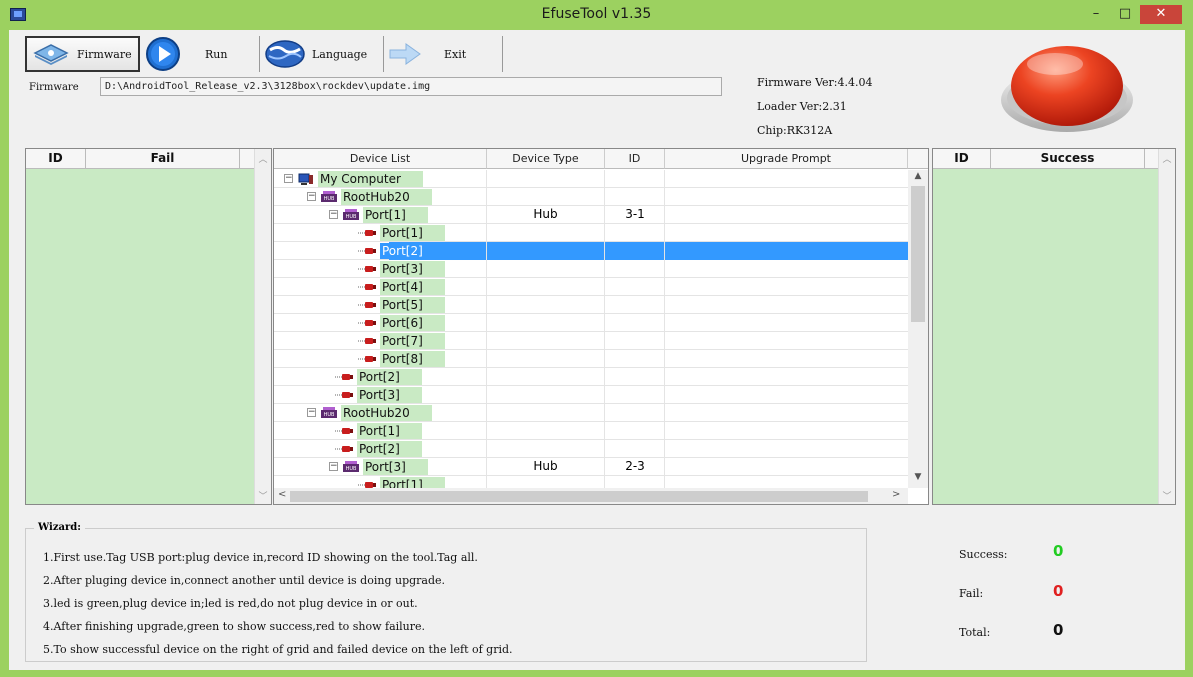 The height and width of the screenshot is (677, 1193). What do you see at coordinates (591, 341) in the screenshot?
I see `device-row: Port[7]` at bounding box center [591, 341].